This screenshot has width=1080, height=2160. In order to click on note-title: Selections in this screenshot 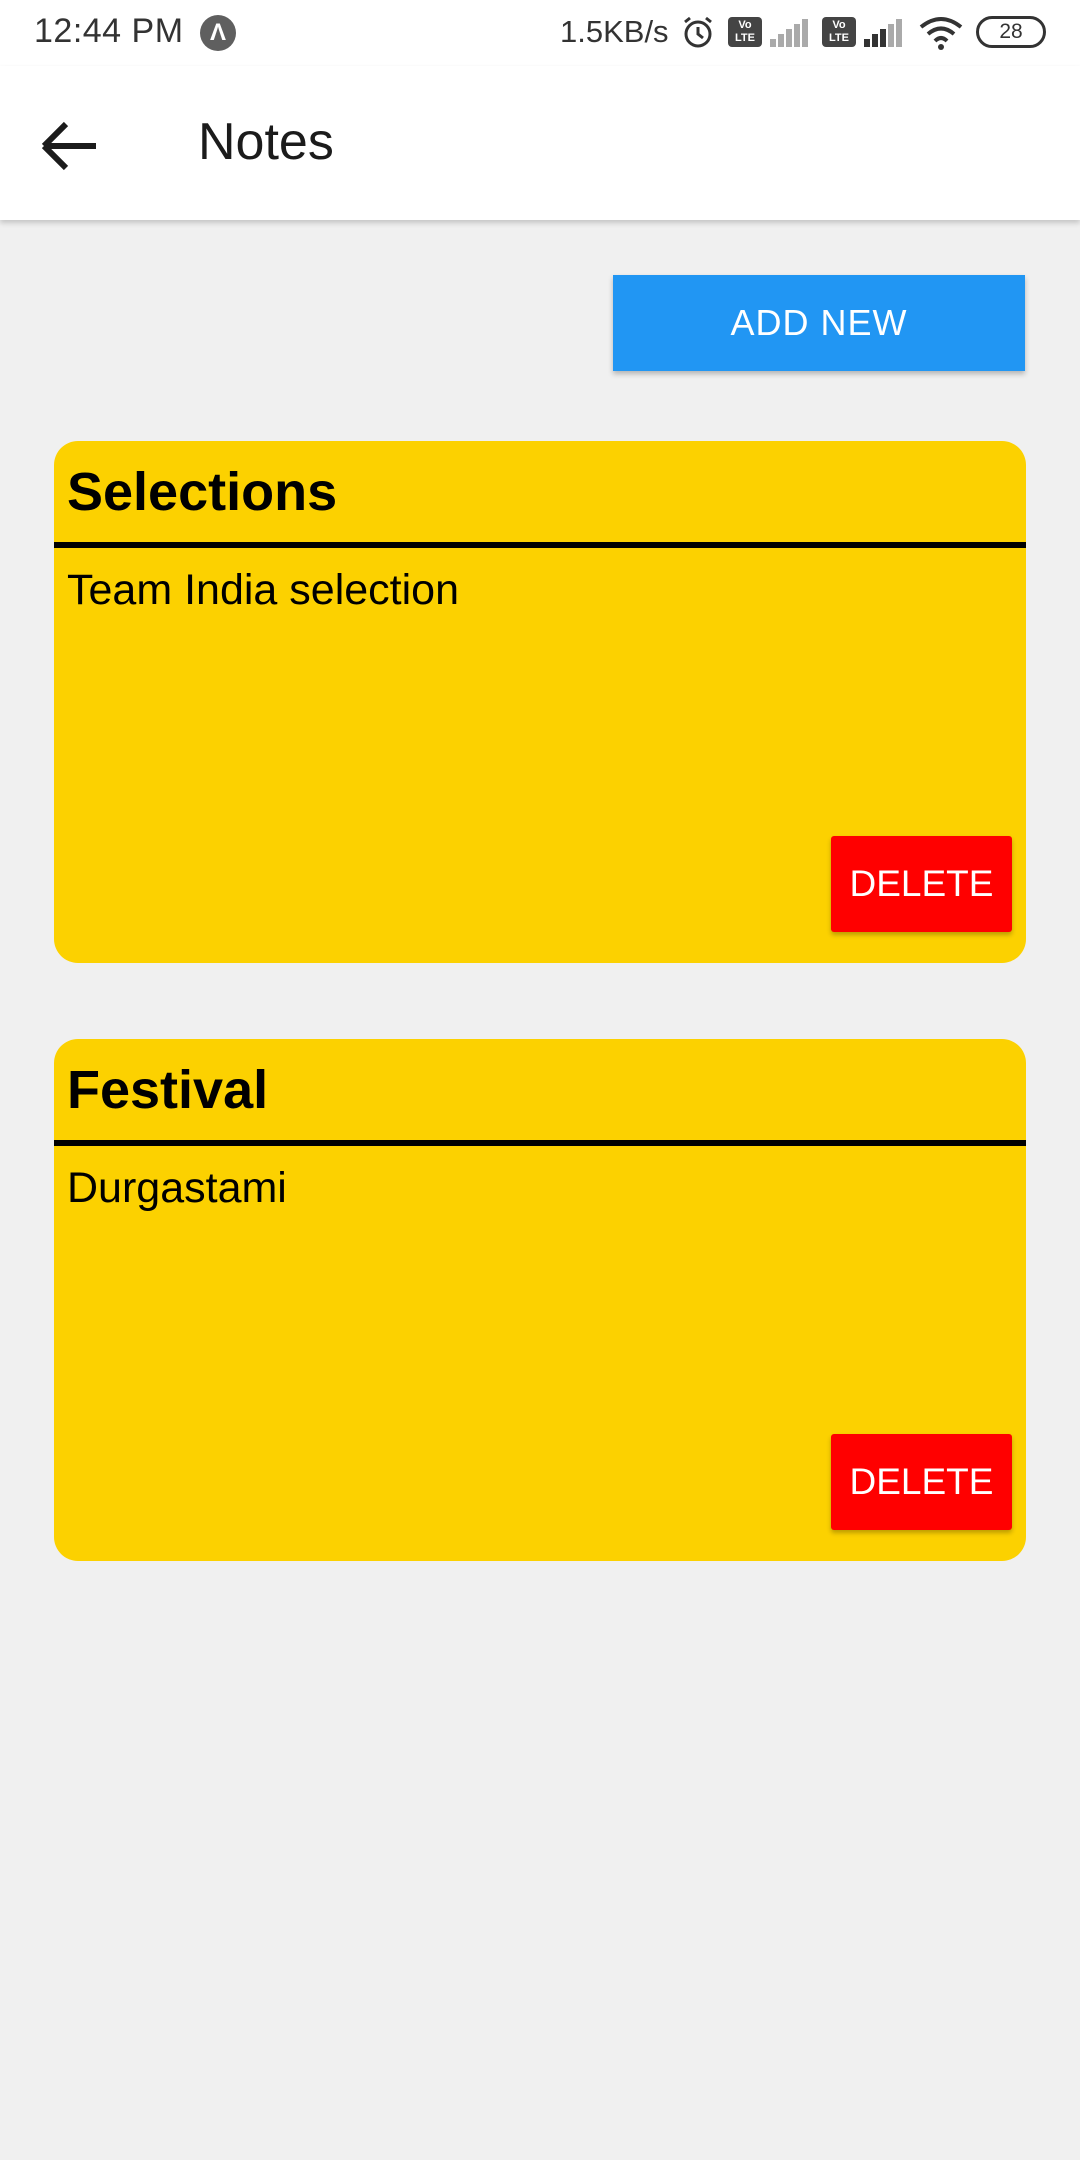, I will do `click(202, 492)`.